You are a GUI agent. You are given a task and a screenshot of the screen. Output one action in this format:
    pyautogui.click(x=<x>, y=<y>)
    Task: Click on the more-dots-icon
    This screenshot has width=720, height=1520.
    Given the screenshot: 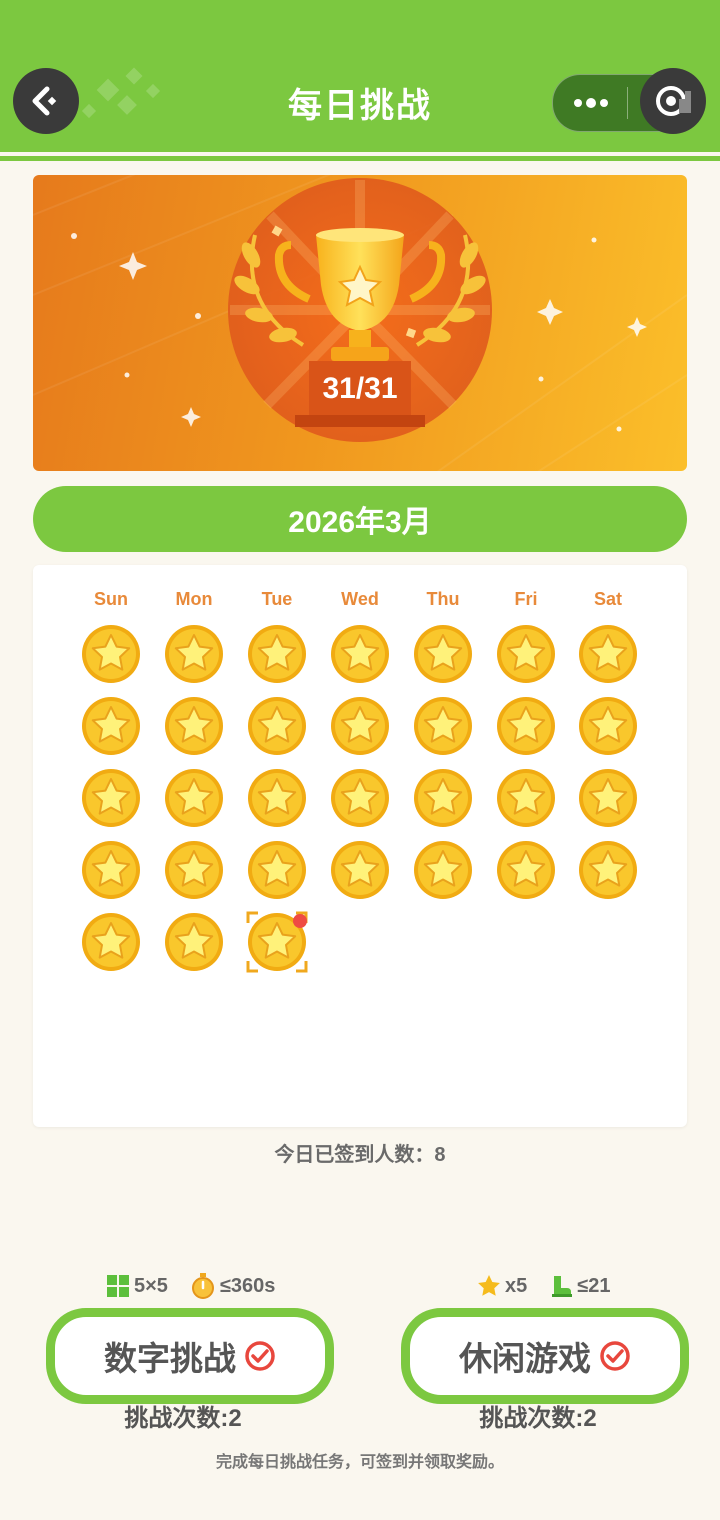 What is the action you would take?
    pyautogui.click(x=591, y=103)
    